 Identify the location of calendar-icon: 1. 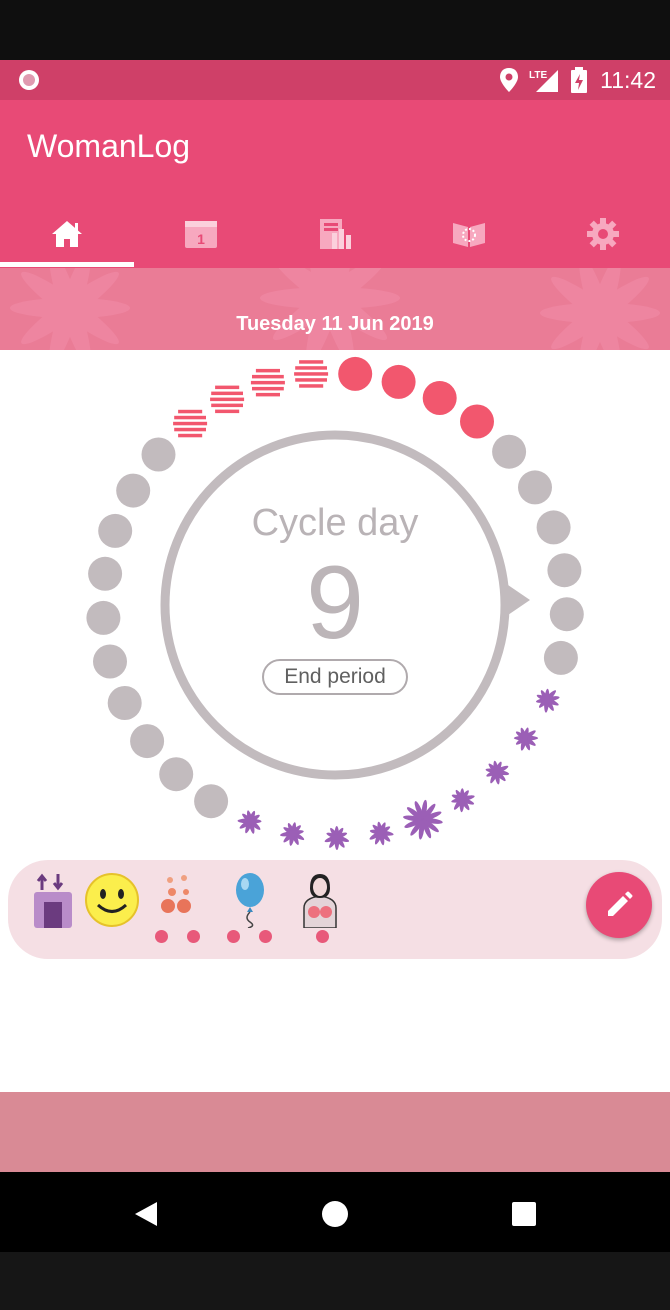
(201, 234).